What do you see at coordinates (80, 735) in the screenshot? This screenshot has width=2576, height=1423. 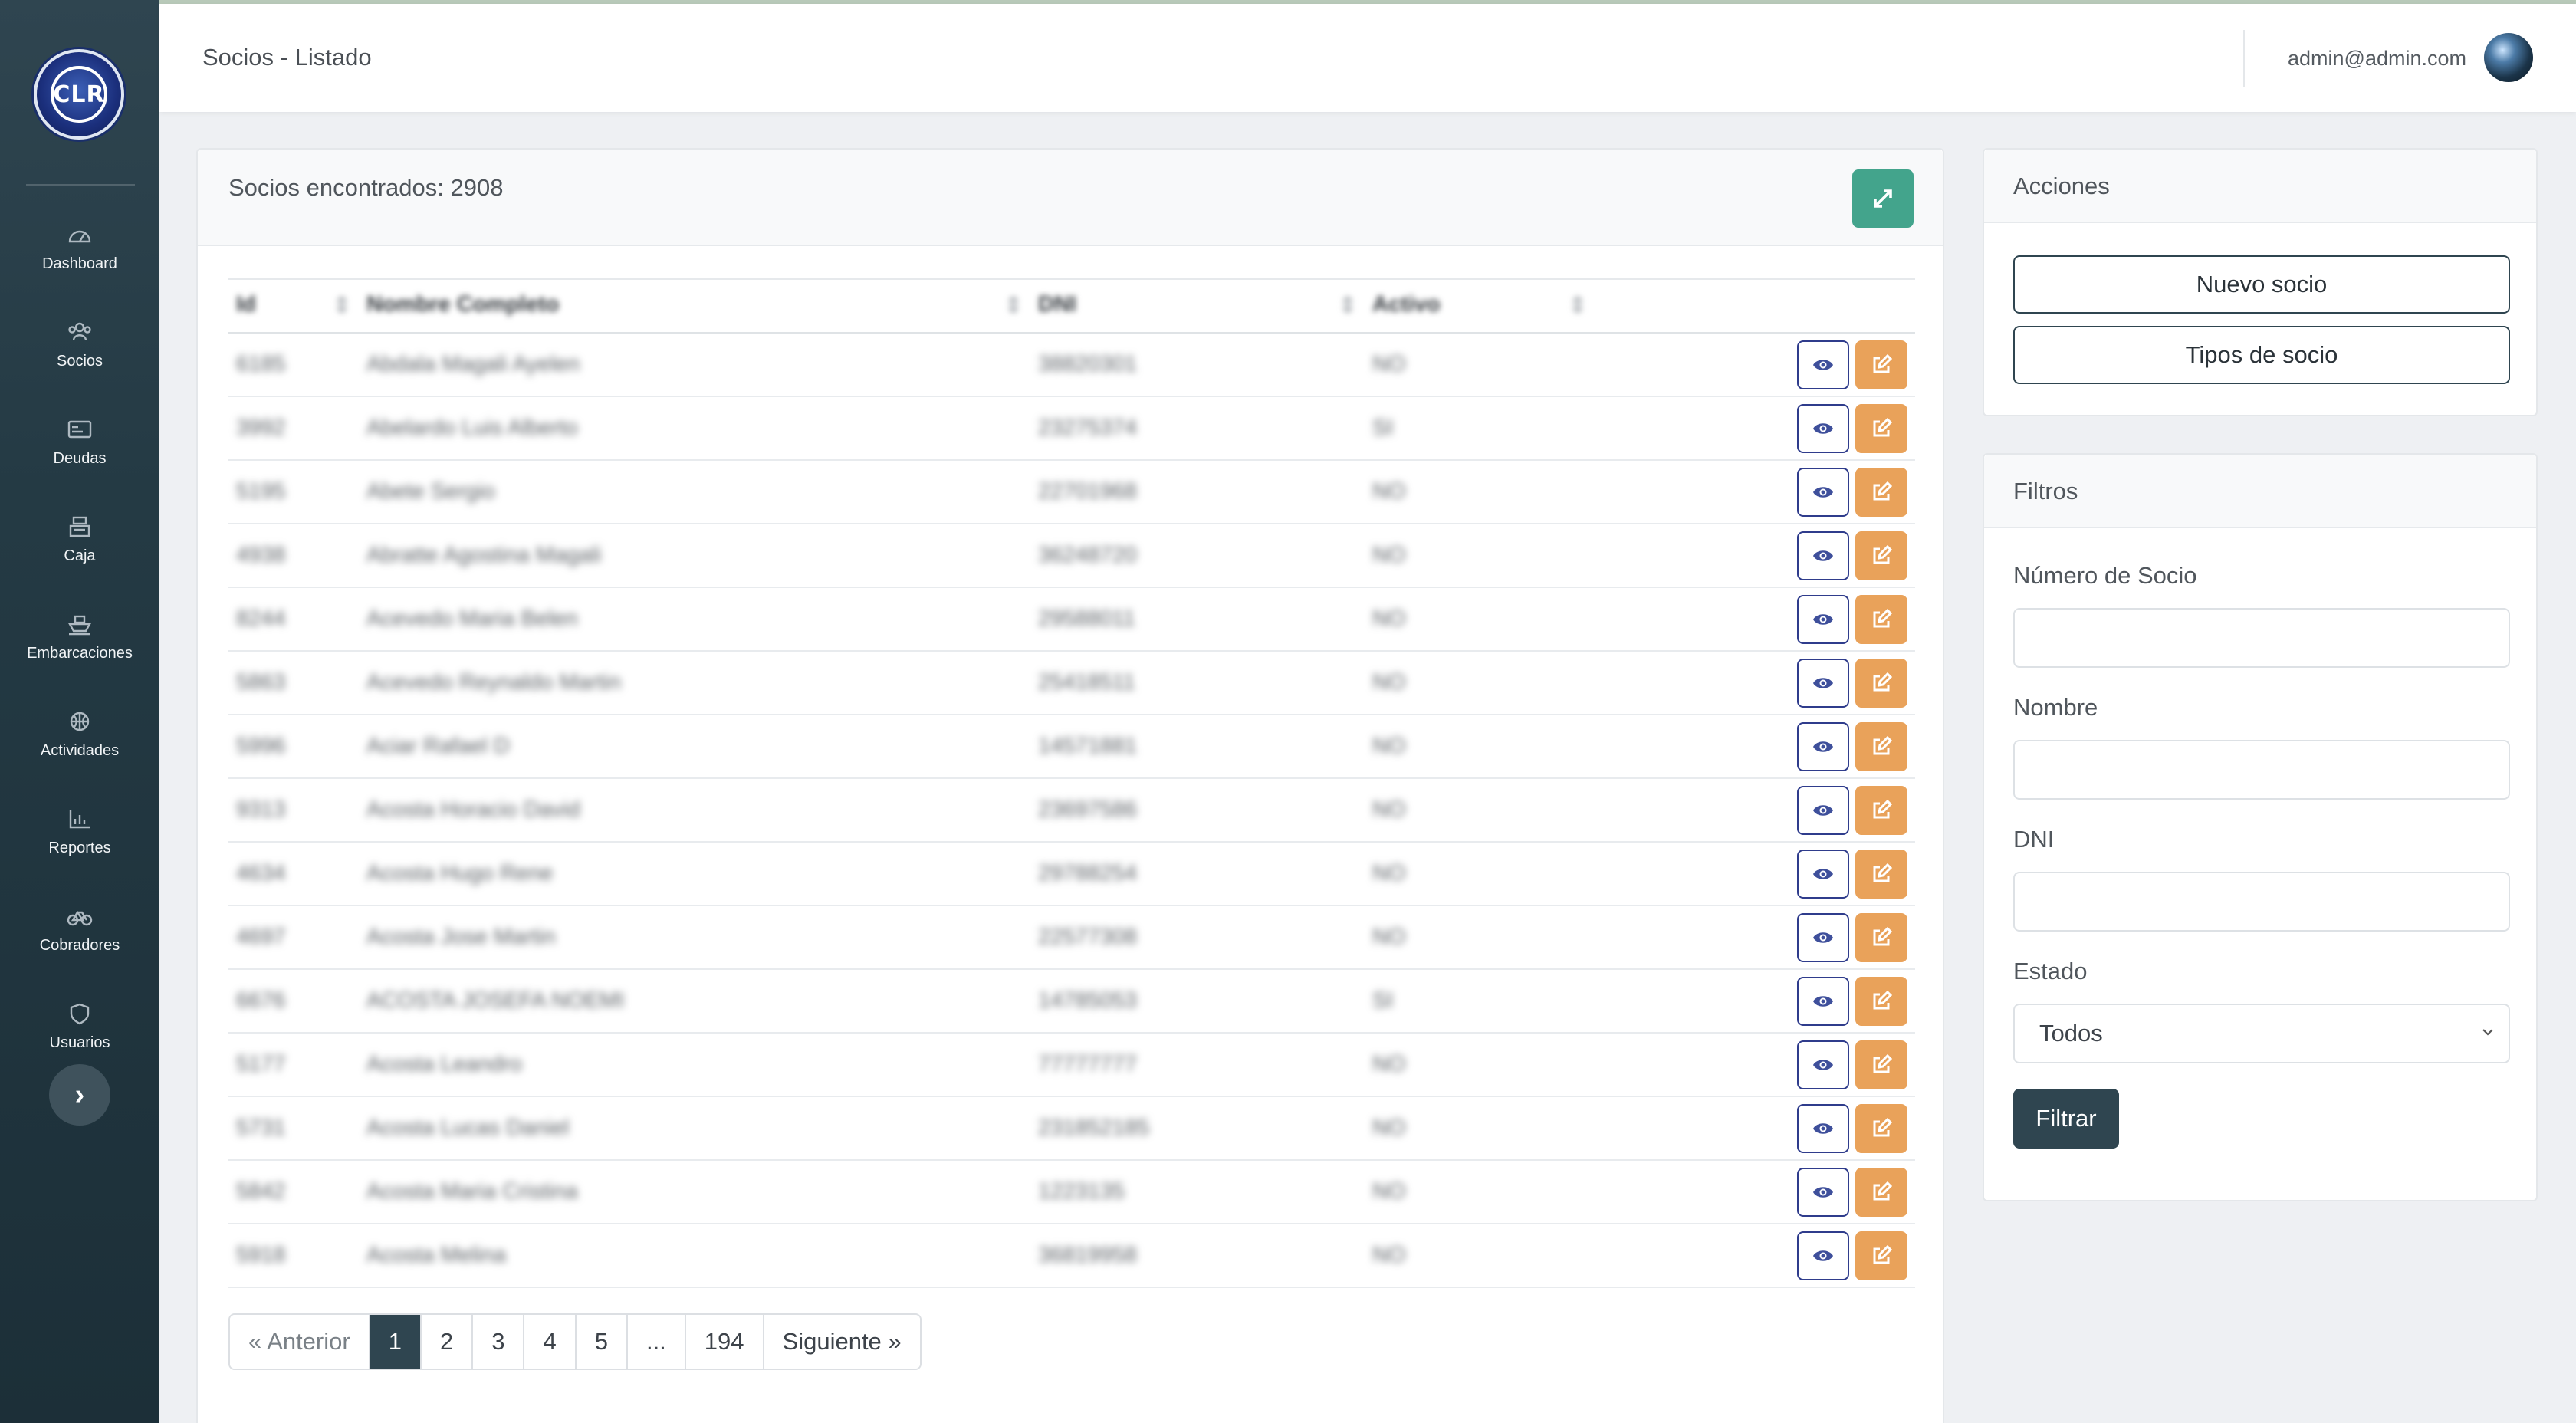 I see `sidebar-item-actividades: Actividades` at bounding box center [80, 735].